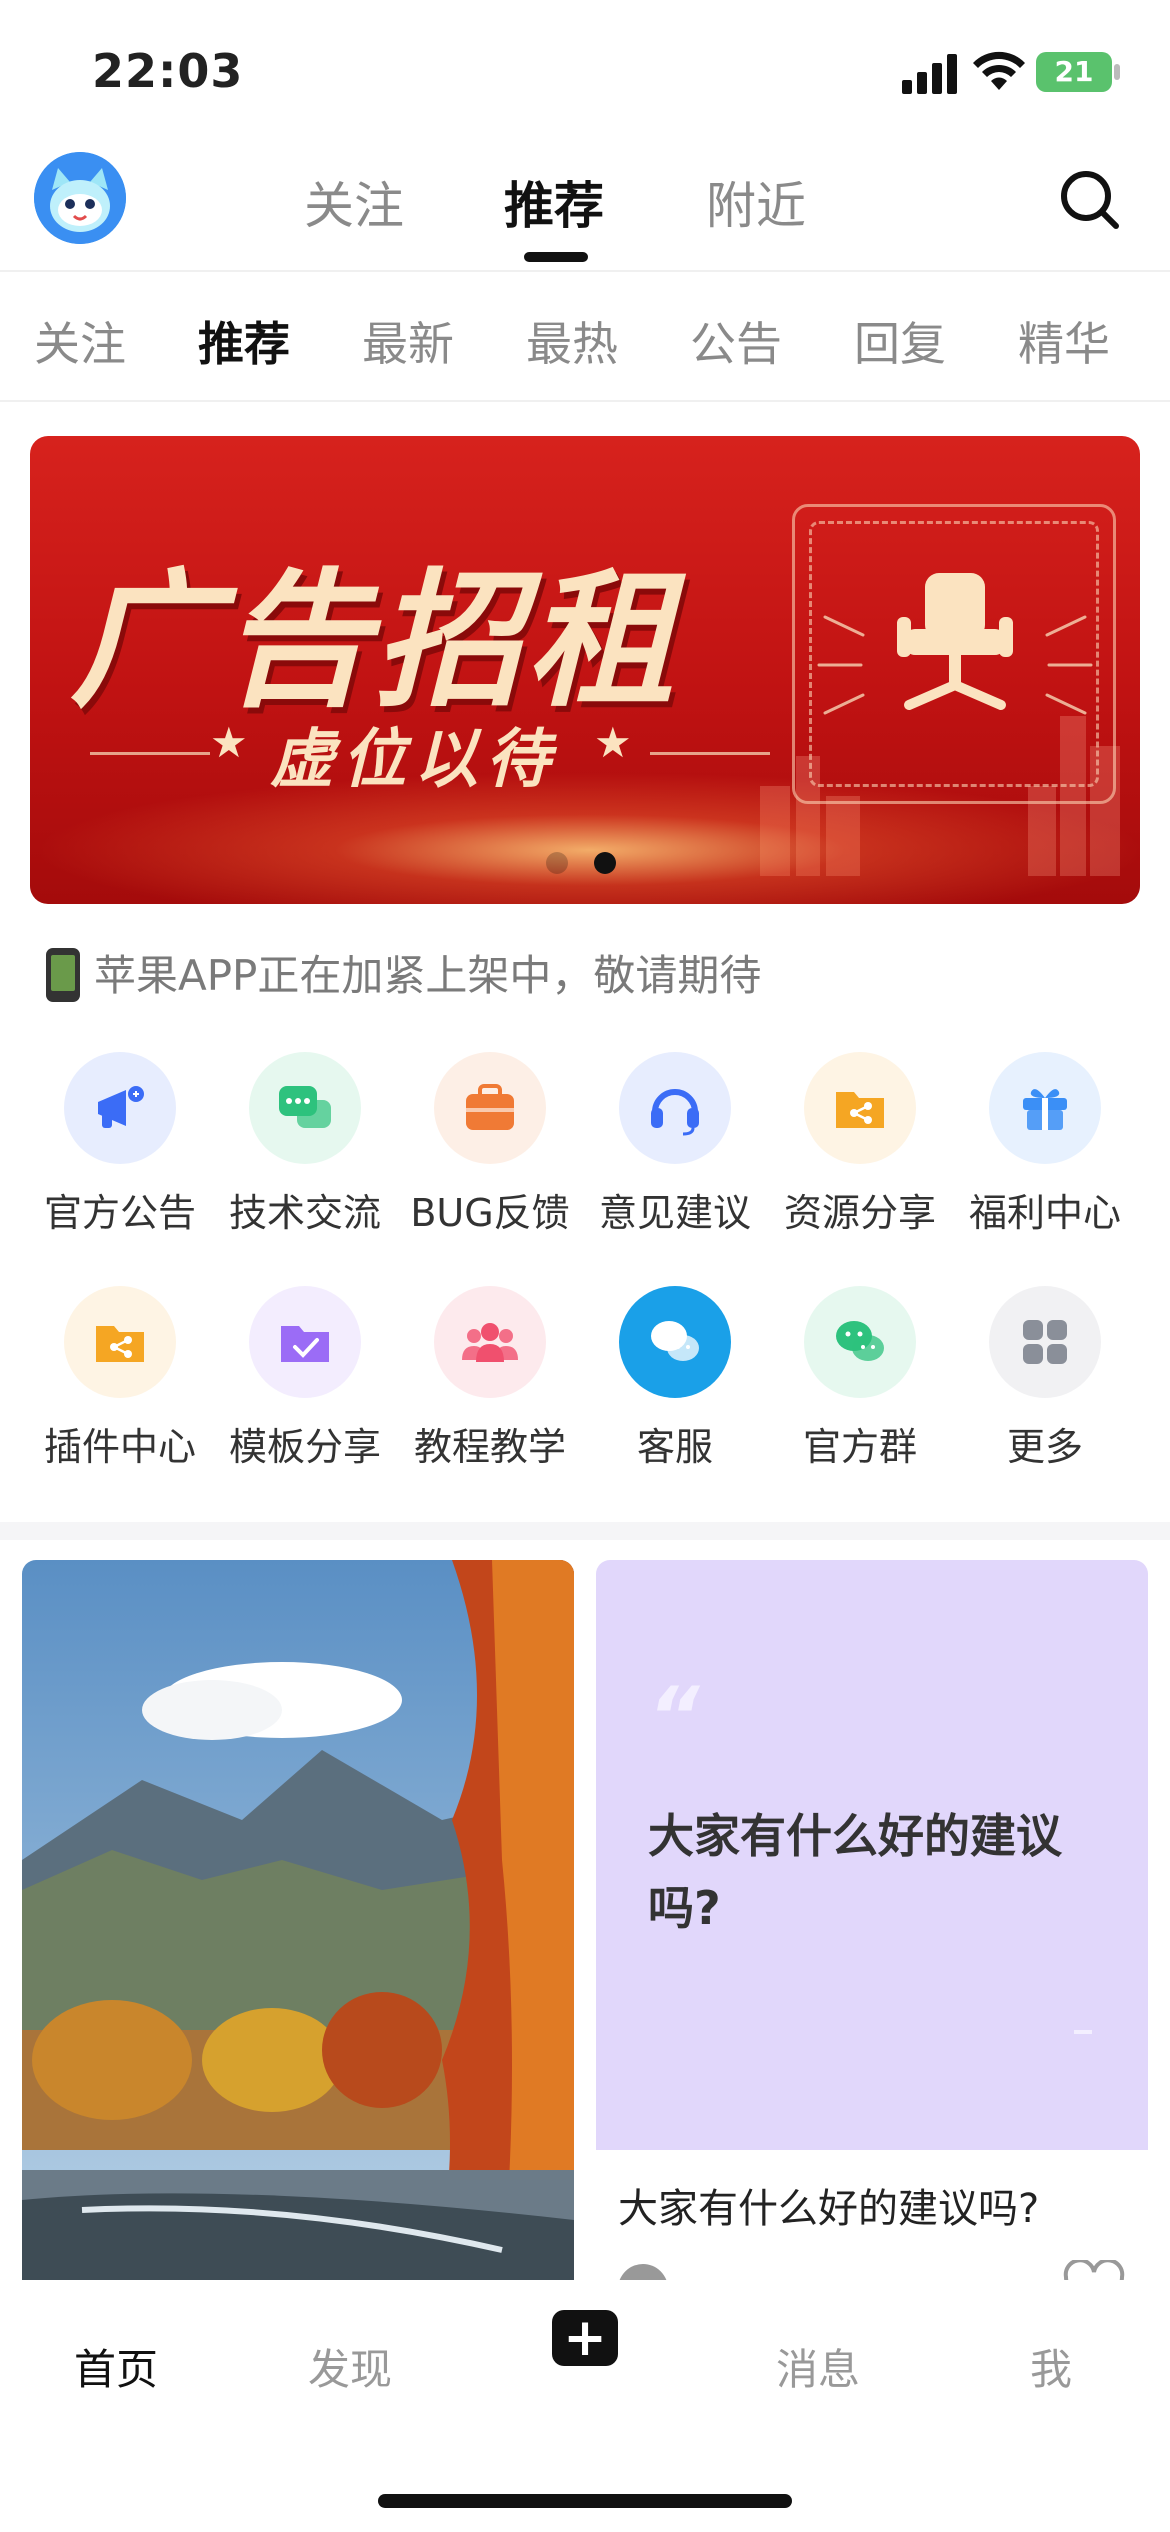  I want to click on shortcut-item: 客服, so click(675, 1386).